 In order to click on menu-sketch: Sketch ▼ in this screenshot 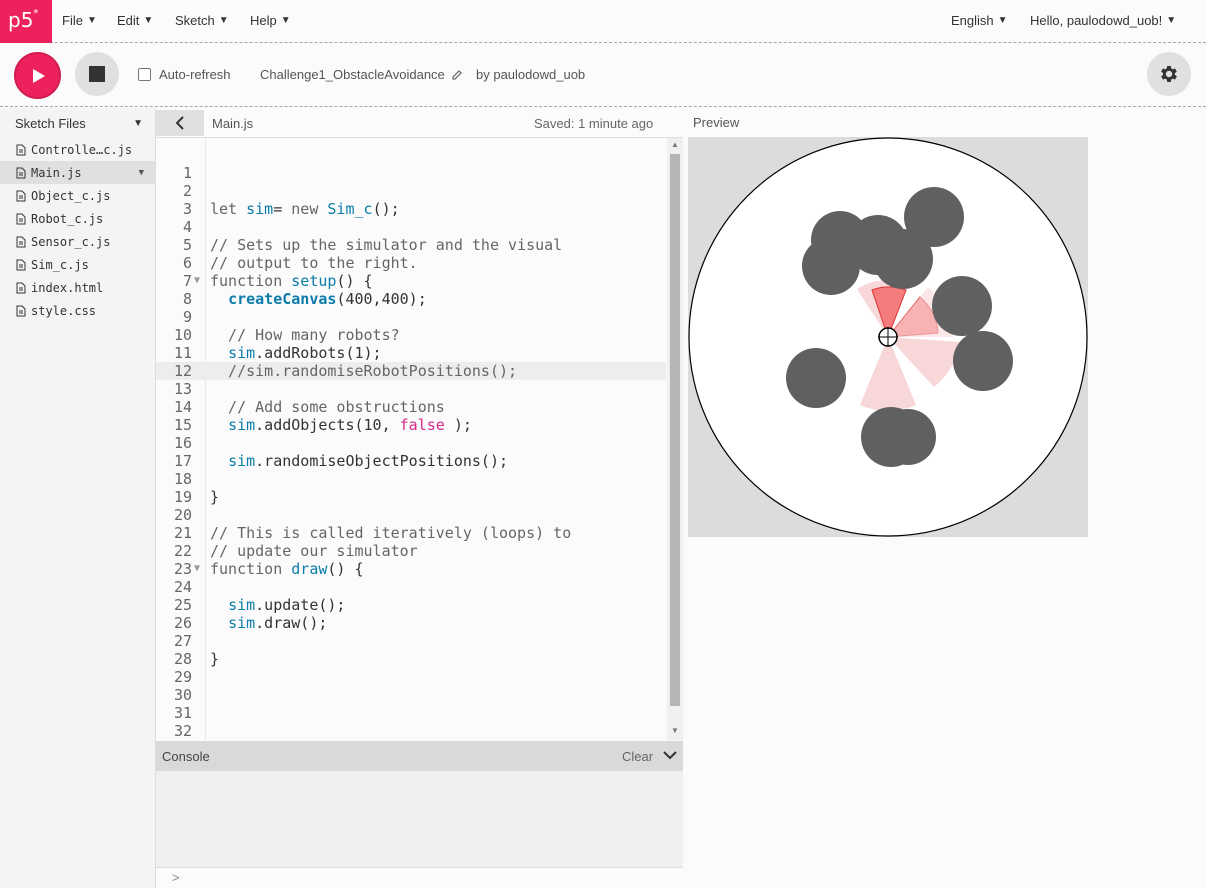, I will do `click(202, 20)`.